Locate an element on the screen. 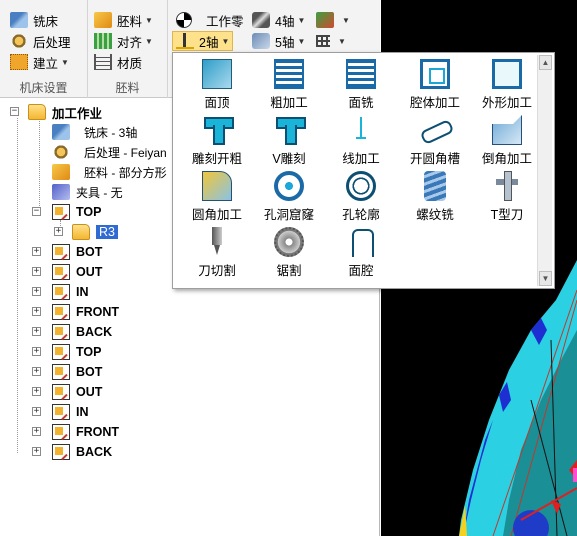 The width and height of the screenshot is (577, 536). tree-node-setup: − TOP is located at coordinates (66, 212).